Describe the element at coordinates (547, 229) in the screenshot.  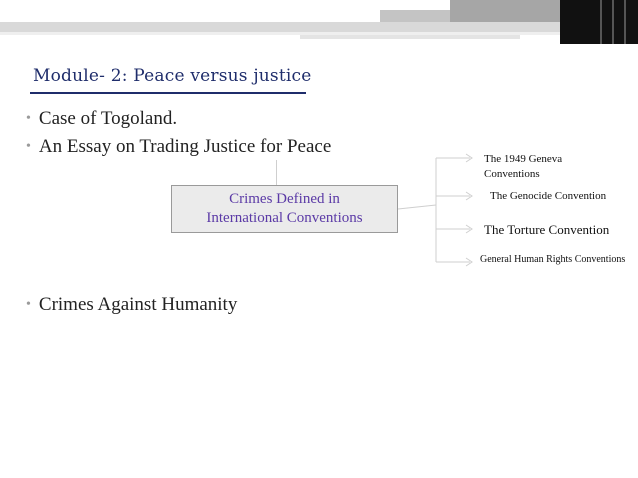
I see `node-torture-convention: The Torture Convention` at that location.